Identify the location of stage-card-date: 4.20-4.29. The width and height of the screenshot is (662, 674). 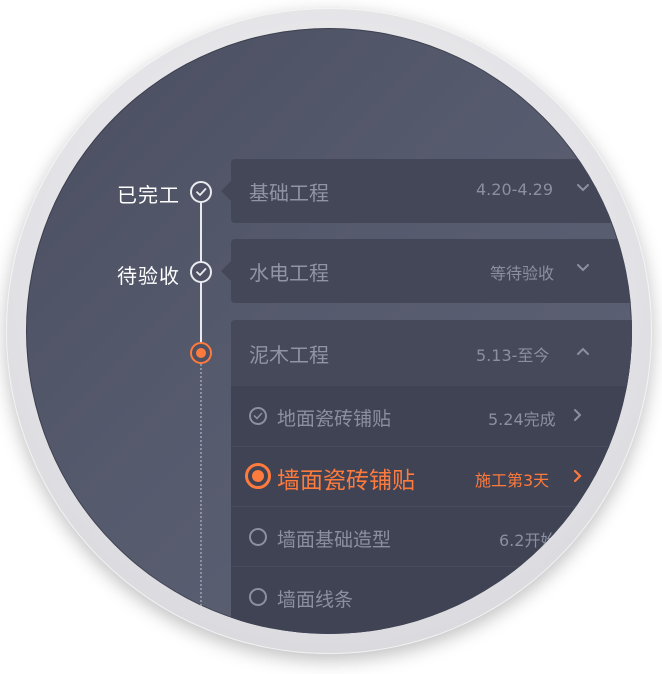
(515, 189).